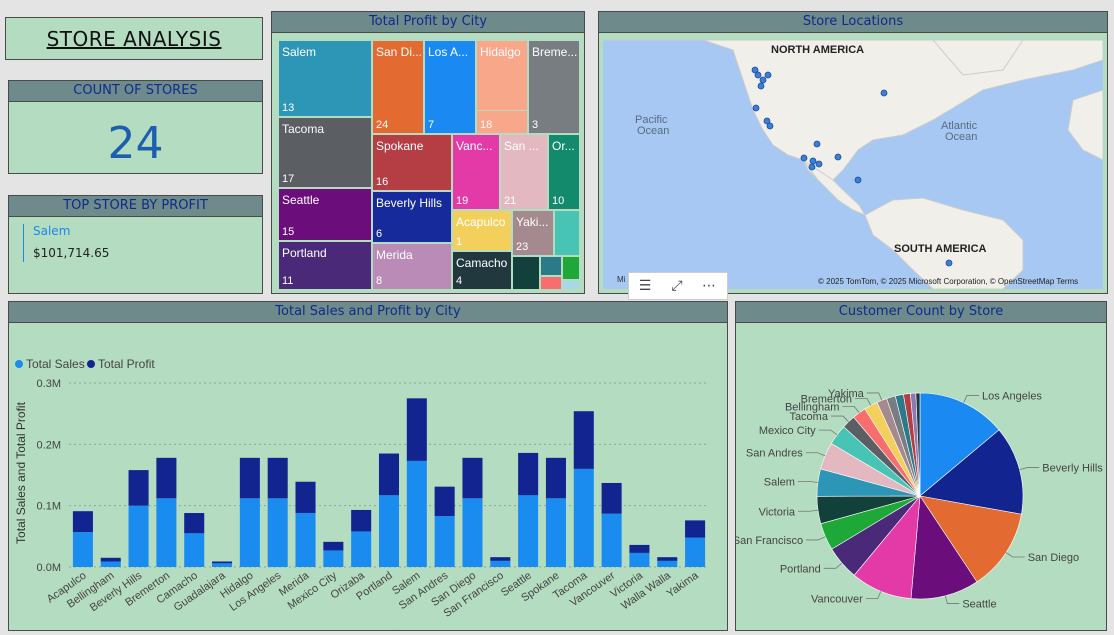  Describe the element at coordinates (558, 201) in the screenshot. I see `treemap-tile-value: 10` at that location.